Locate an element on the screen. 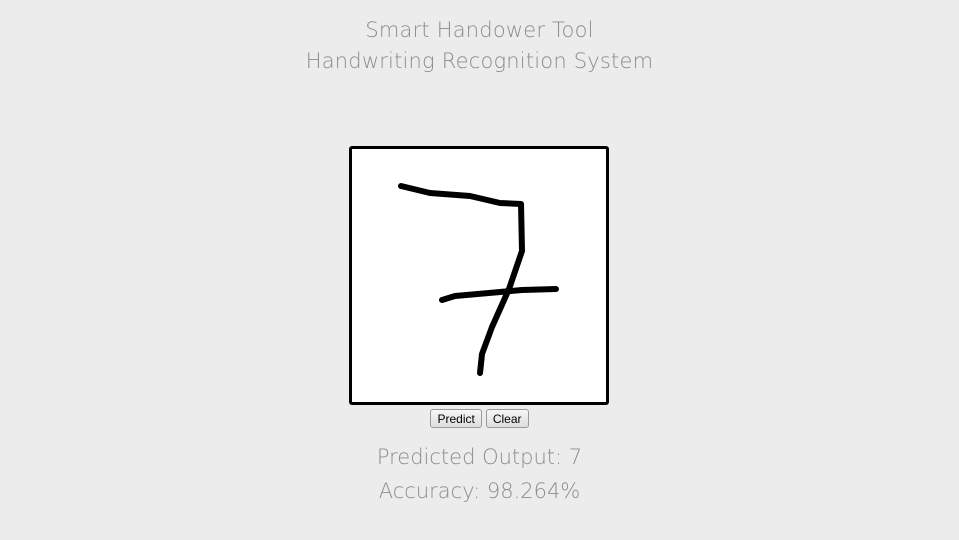 The height and width of the screenshot is (540, 959). handwritten-stroke is located at coordinates (478, 279).